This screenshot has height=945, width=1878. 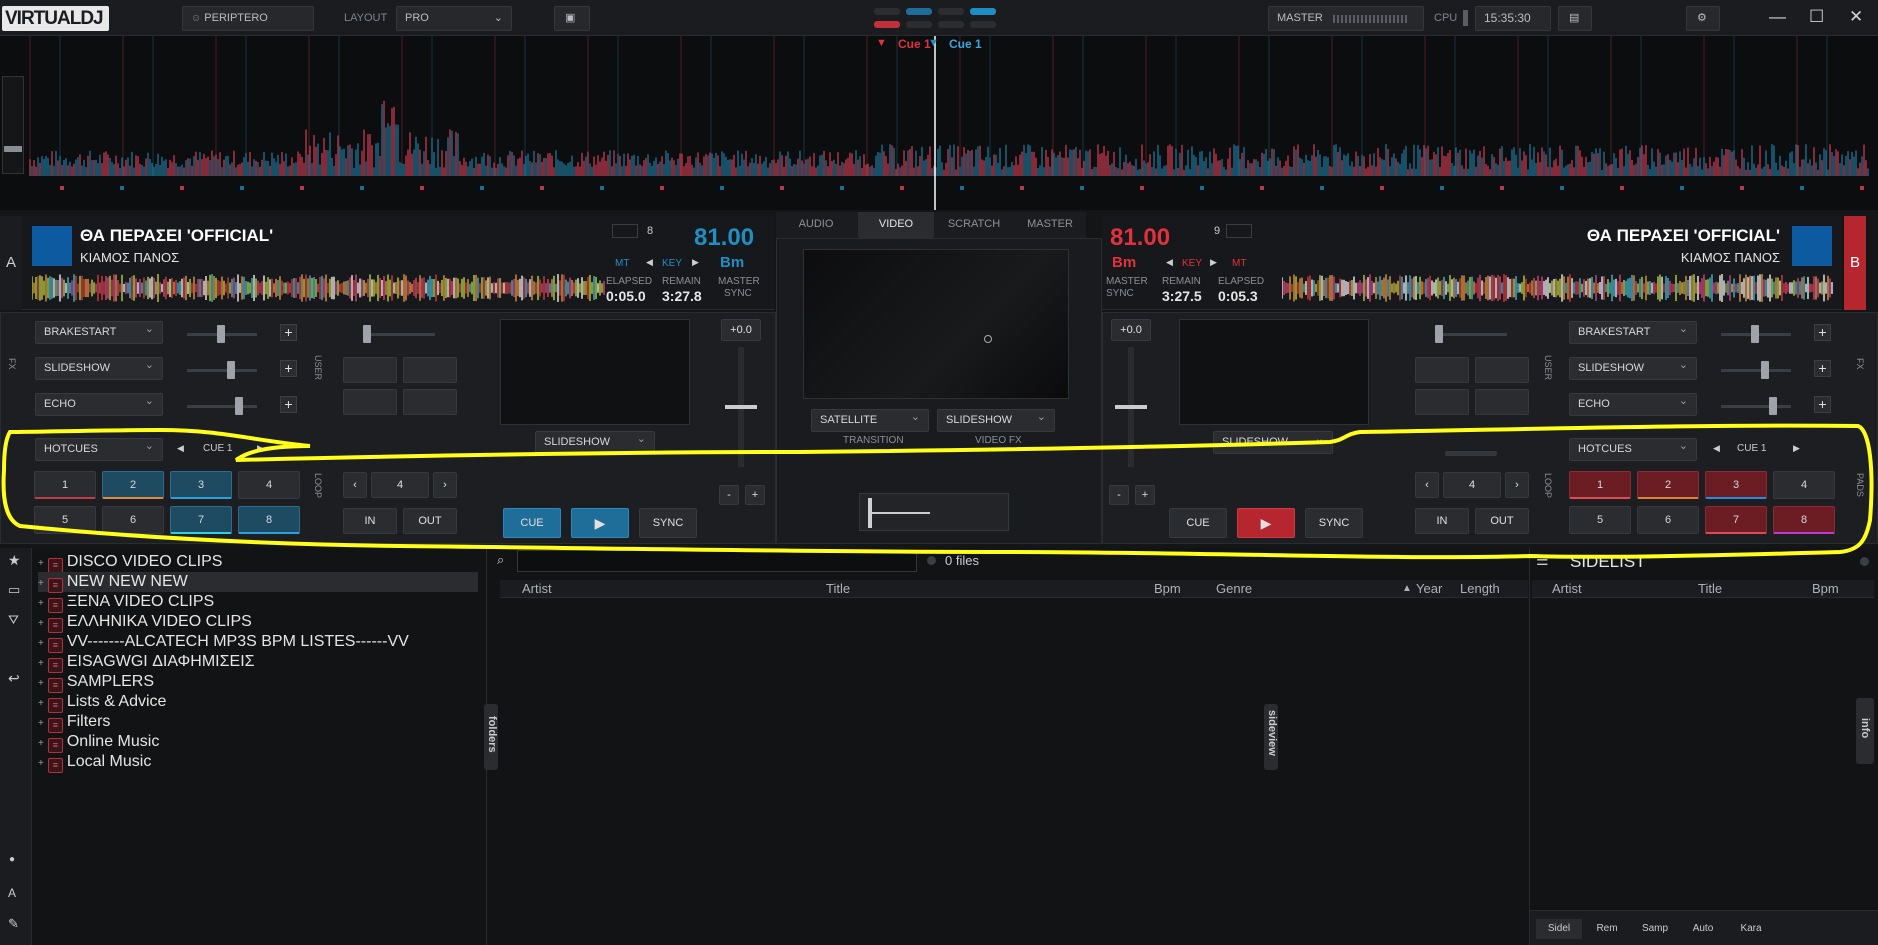 What do you see at coordinates (1855, 263) in the screenshot?
I see `deck-b-tab: B` at bounding box center [1855, 263].